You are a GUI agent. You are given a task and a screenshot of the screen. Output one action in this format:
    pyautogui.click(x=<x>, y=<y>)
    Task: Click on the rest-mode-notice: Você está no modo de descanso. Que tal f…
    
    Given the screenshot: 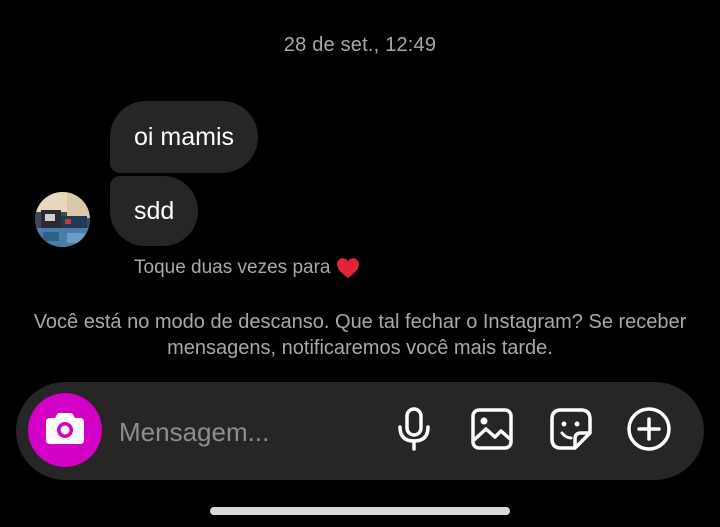 What is the action you would take?
    pyautogui.click(x=360, y=335)
    